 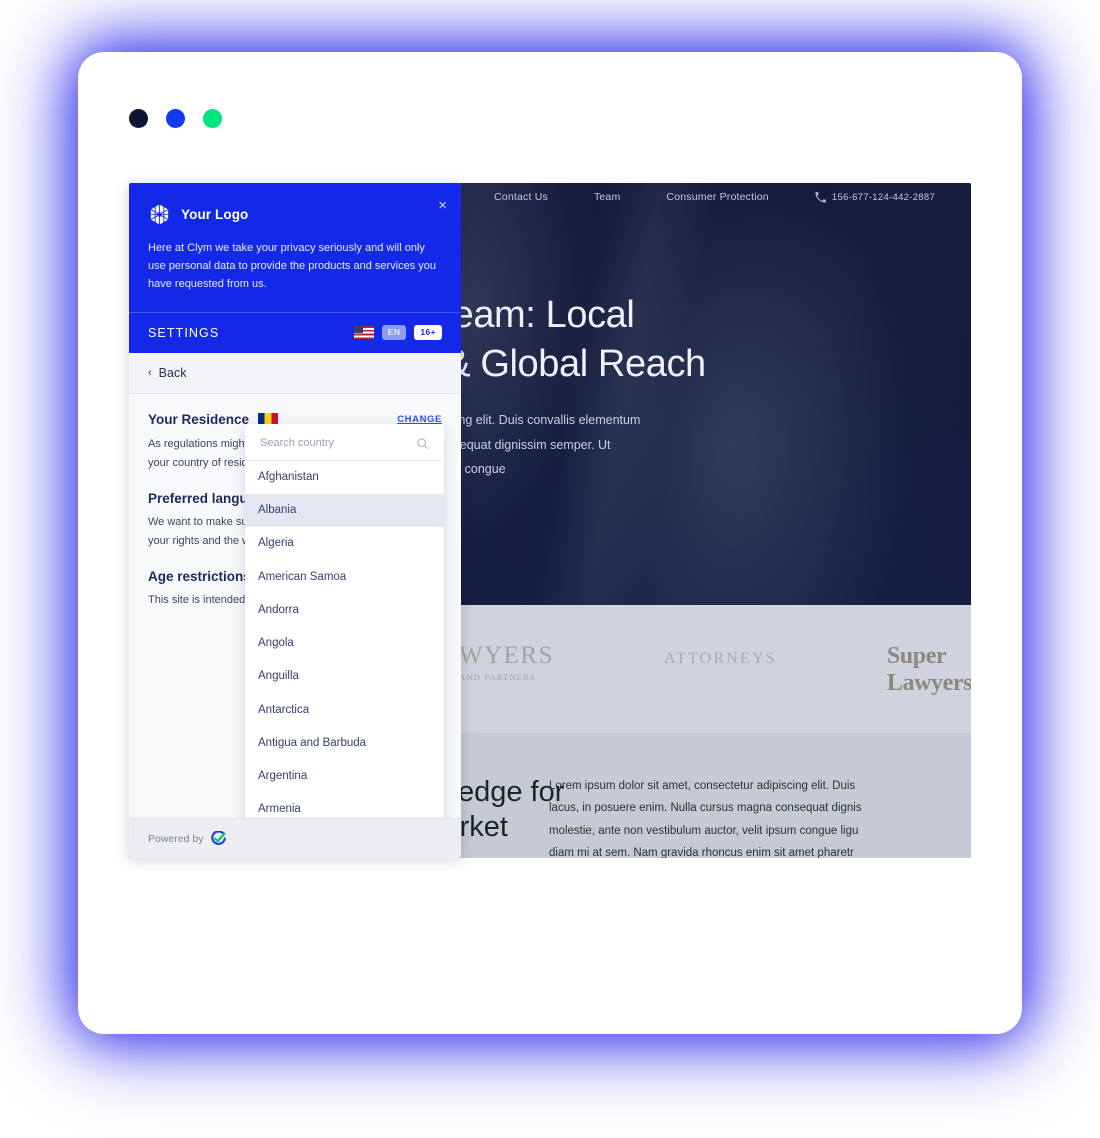 I want to click on country-list-item: Algeria, so click(x=344, y=543).